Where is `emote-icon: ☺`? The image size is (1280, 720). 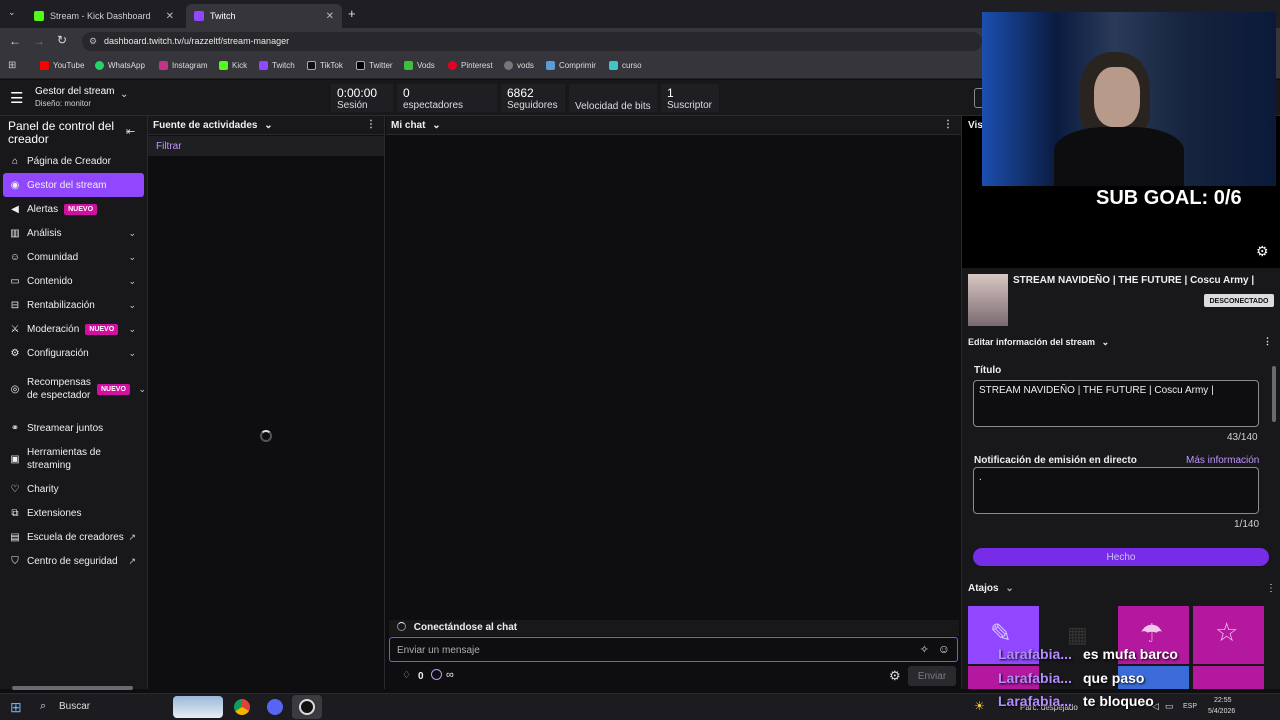
emote-icon: ☺ is located at coordinates (944, 649).